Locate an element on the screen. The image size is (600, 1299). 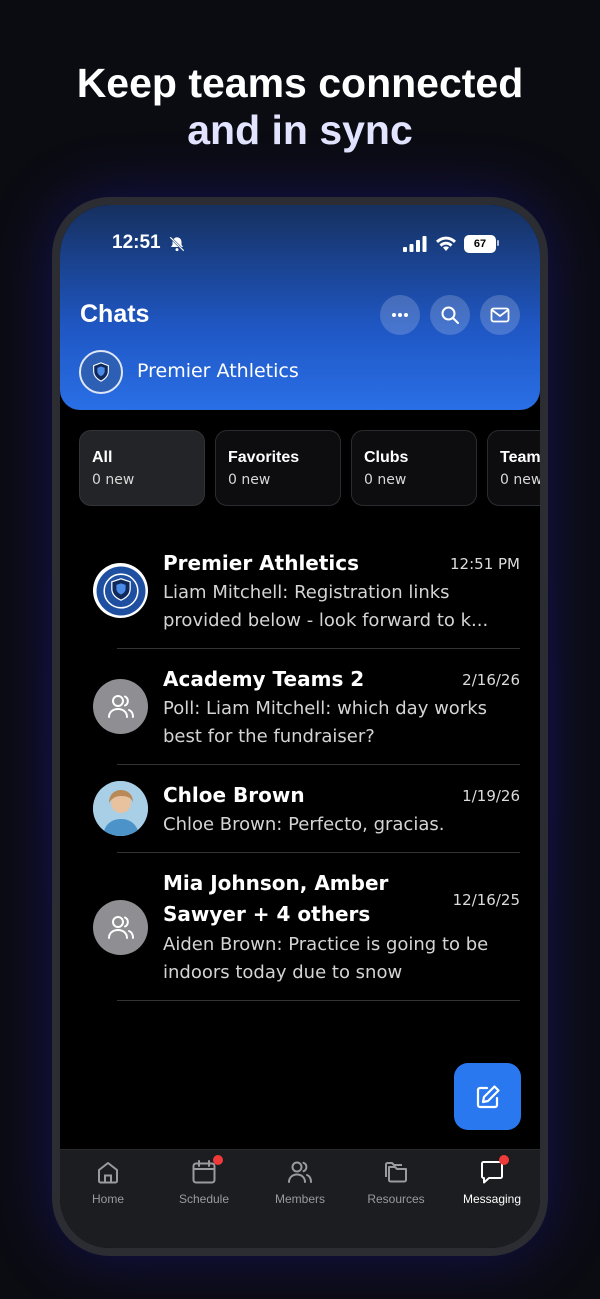
org-logo is located at coordinates (101, 372).